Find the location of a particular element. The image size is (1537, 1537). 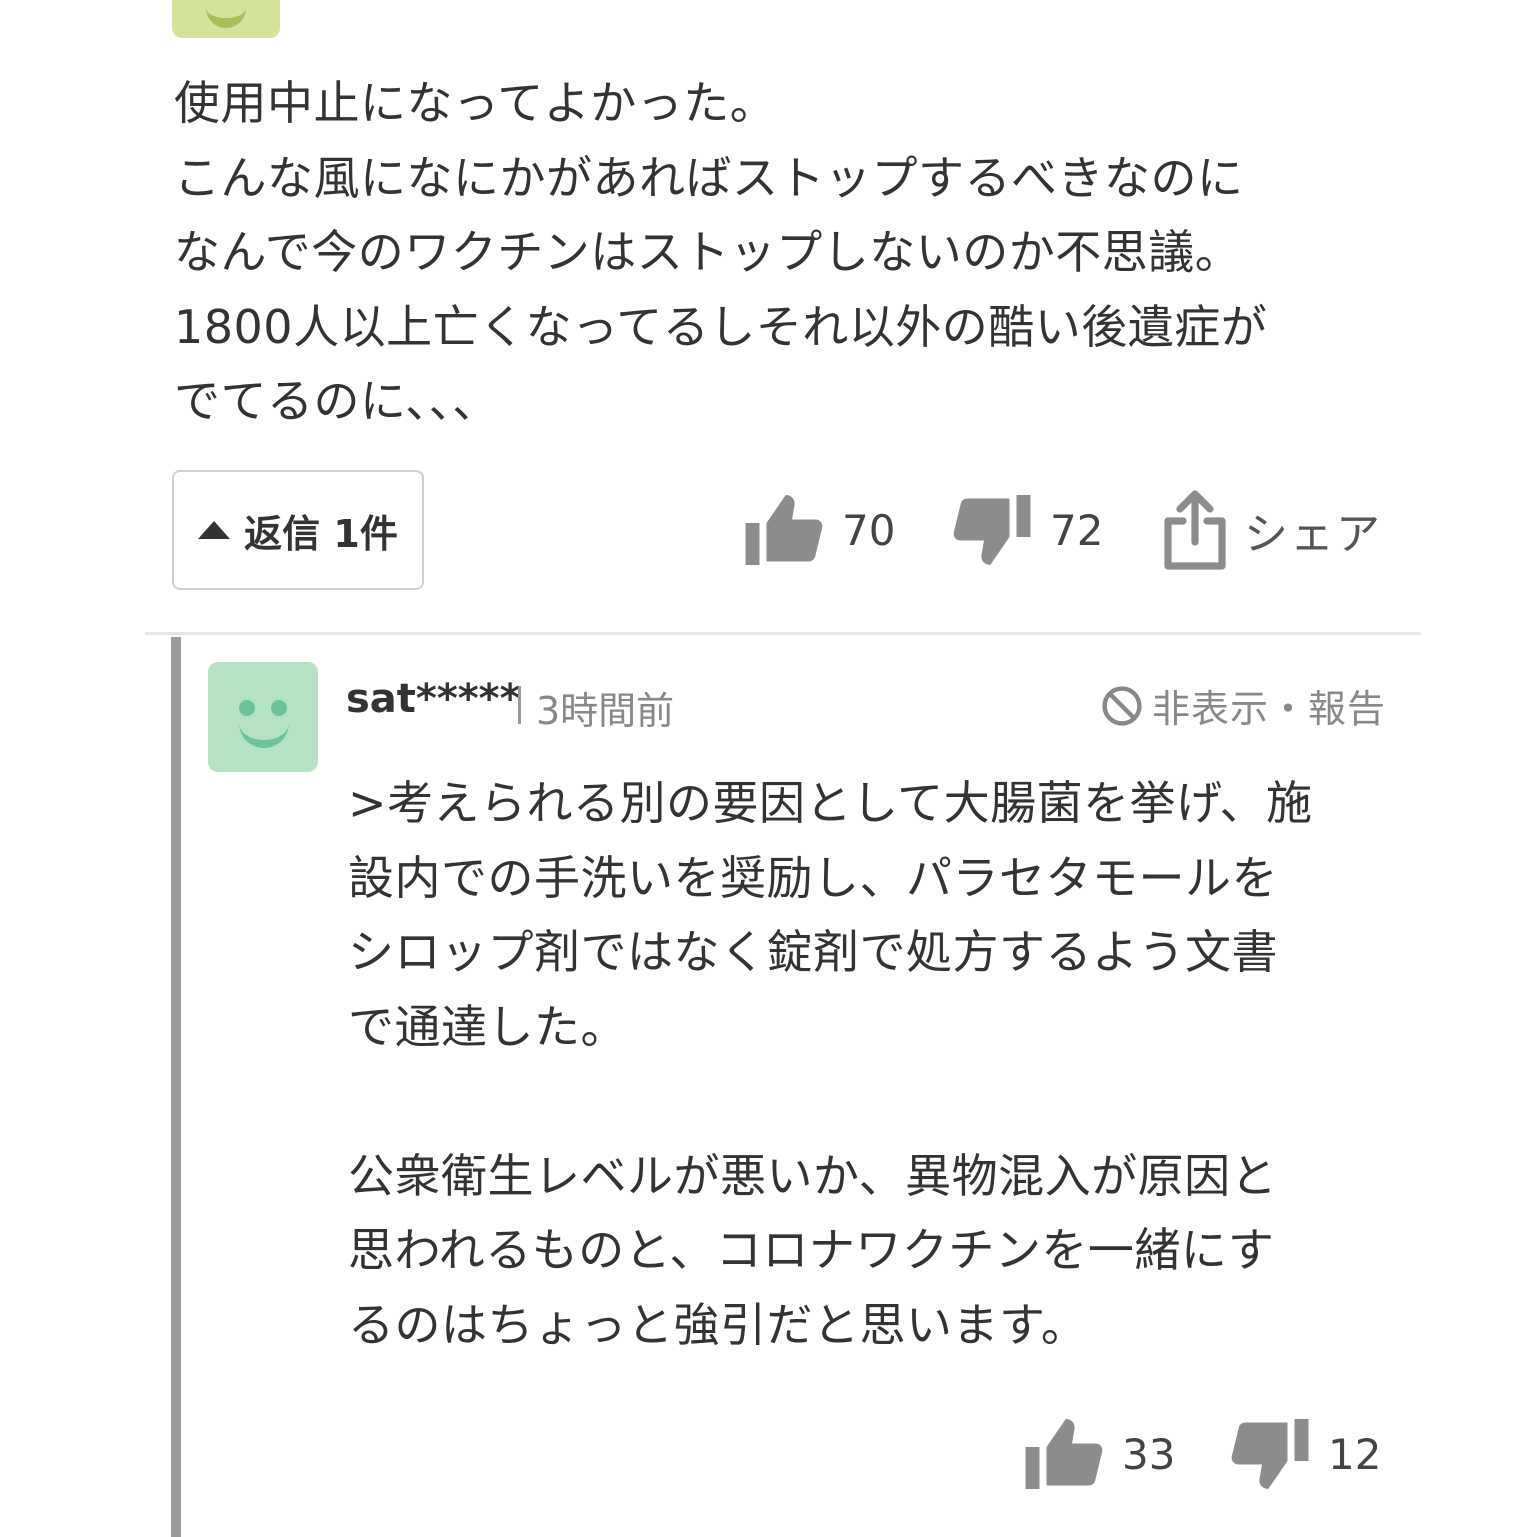

like-button: 70 is located at coordinates (818, 530).